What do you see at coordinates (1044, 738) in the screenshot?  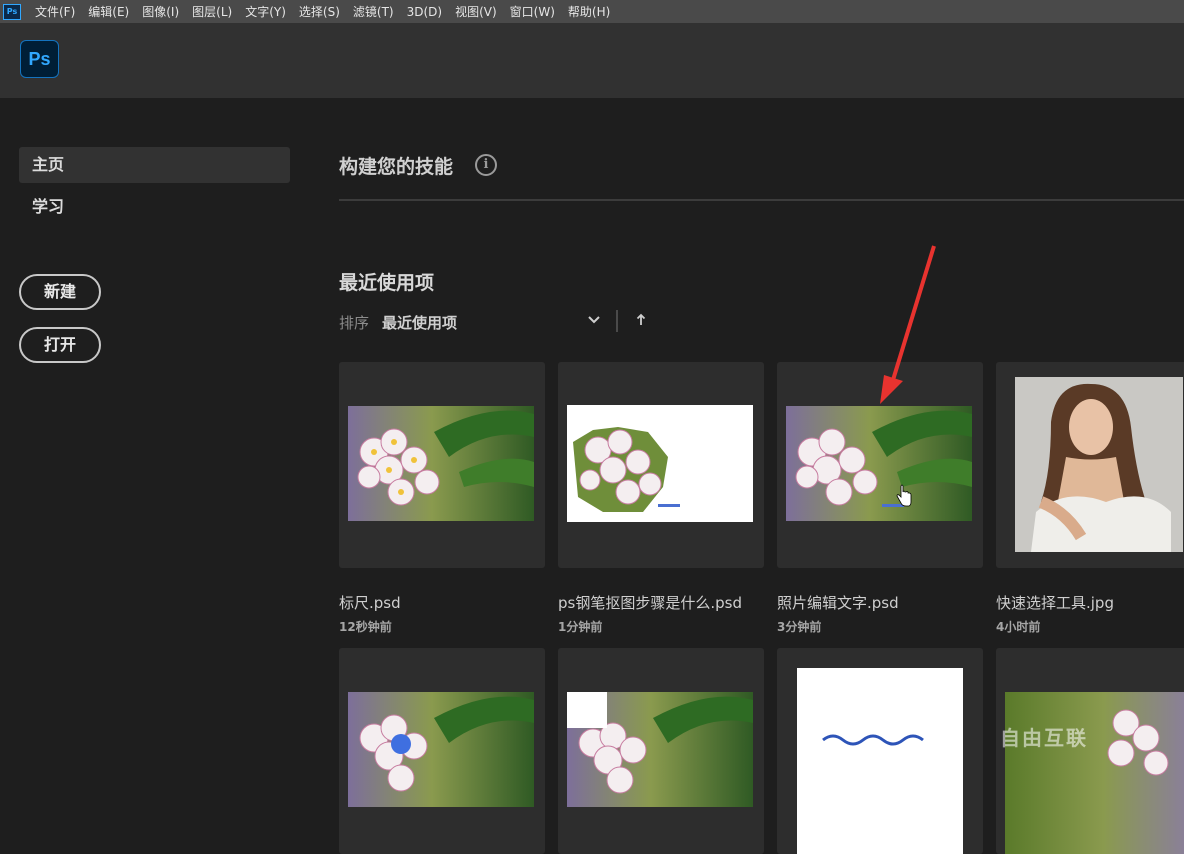 I see `watermark: 自由互联` at bounding box center [1044, 738].